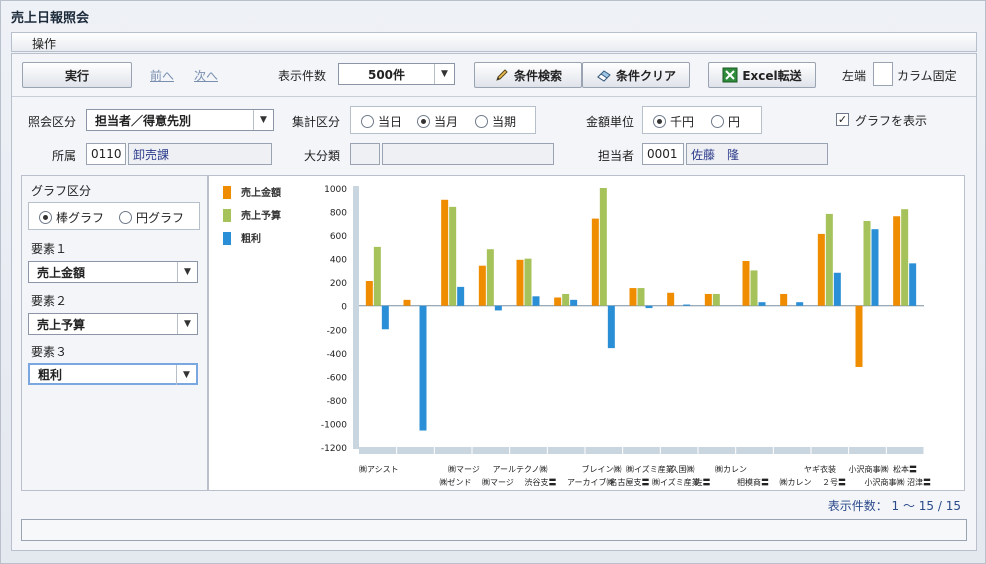  What do you see at coordinates (753, 482) in the screenshot?
I see `x-tick-label: 相模商〓` at bounding box center [753, 482].